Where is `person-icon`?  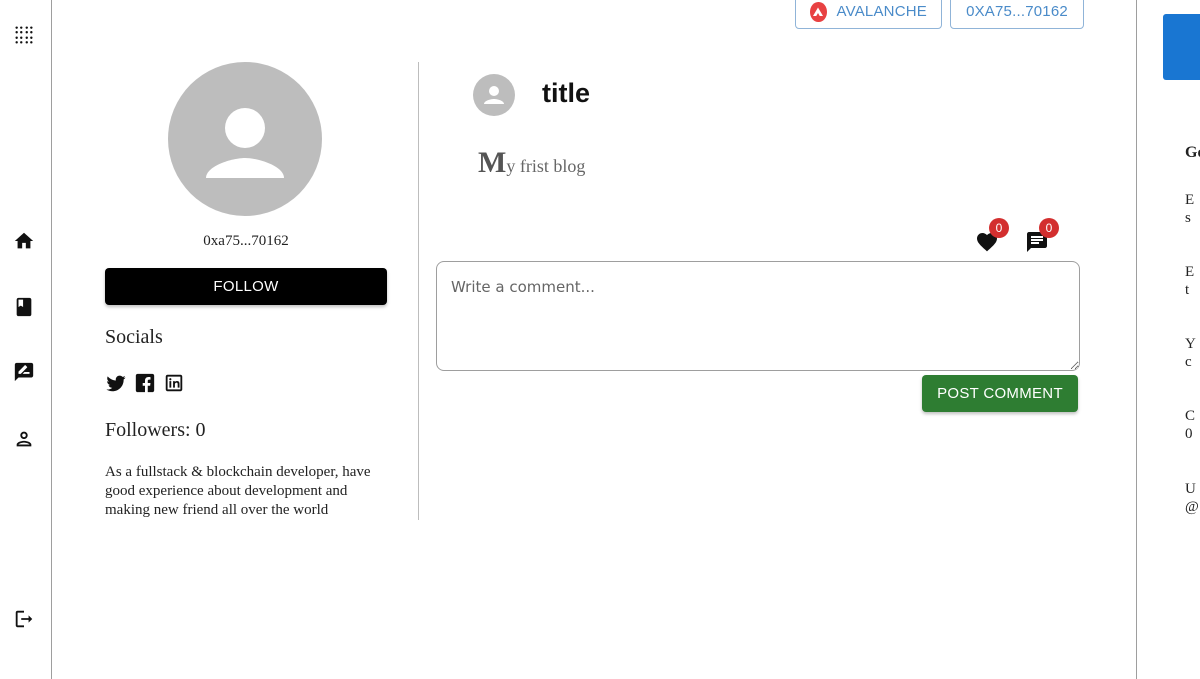
person-icon is located at coordinates (24, 439).